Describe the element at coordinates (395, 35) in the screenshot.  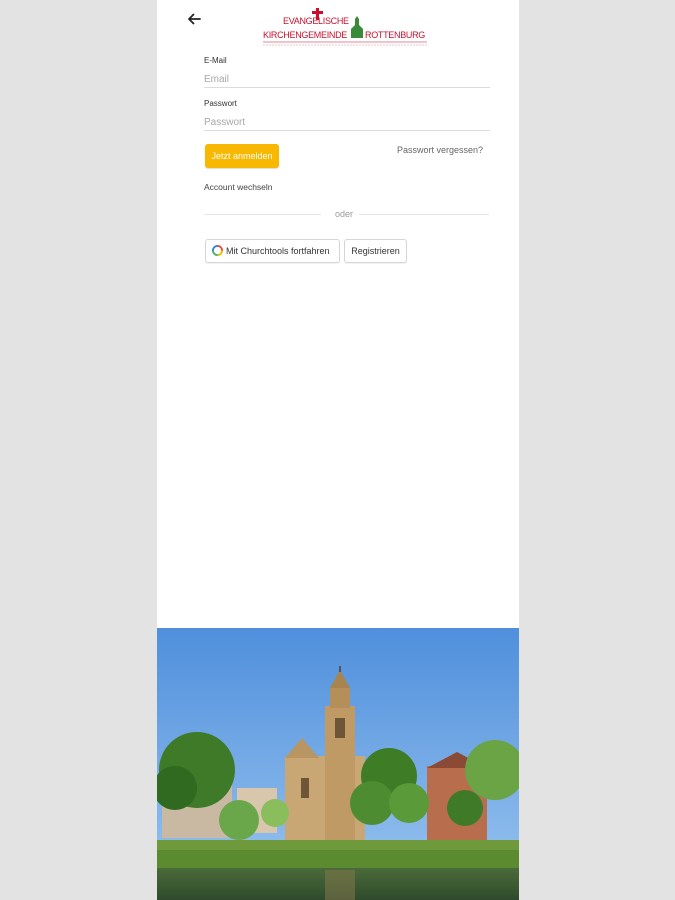
I see `logo-line3: ROTTENBURG` at that location.